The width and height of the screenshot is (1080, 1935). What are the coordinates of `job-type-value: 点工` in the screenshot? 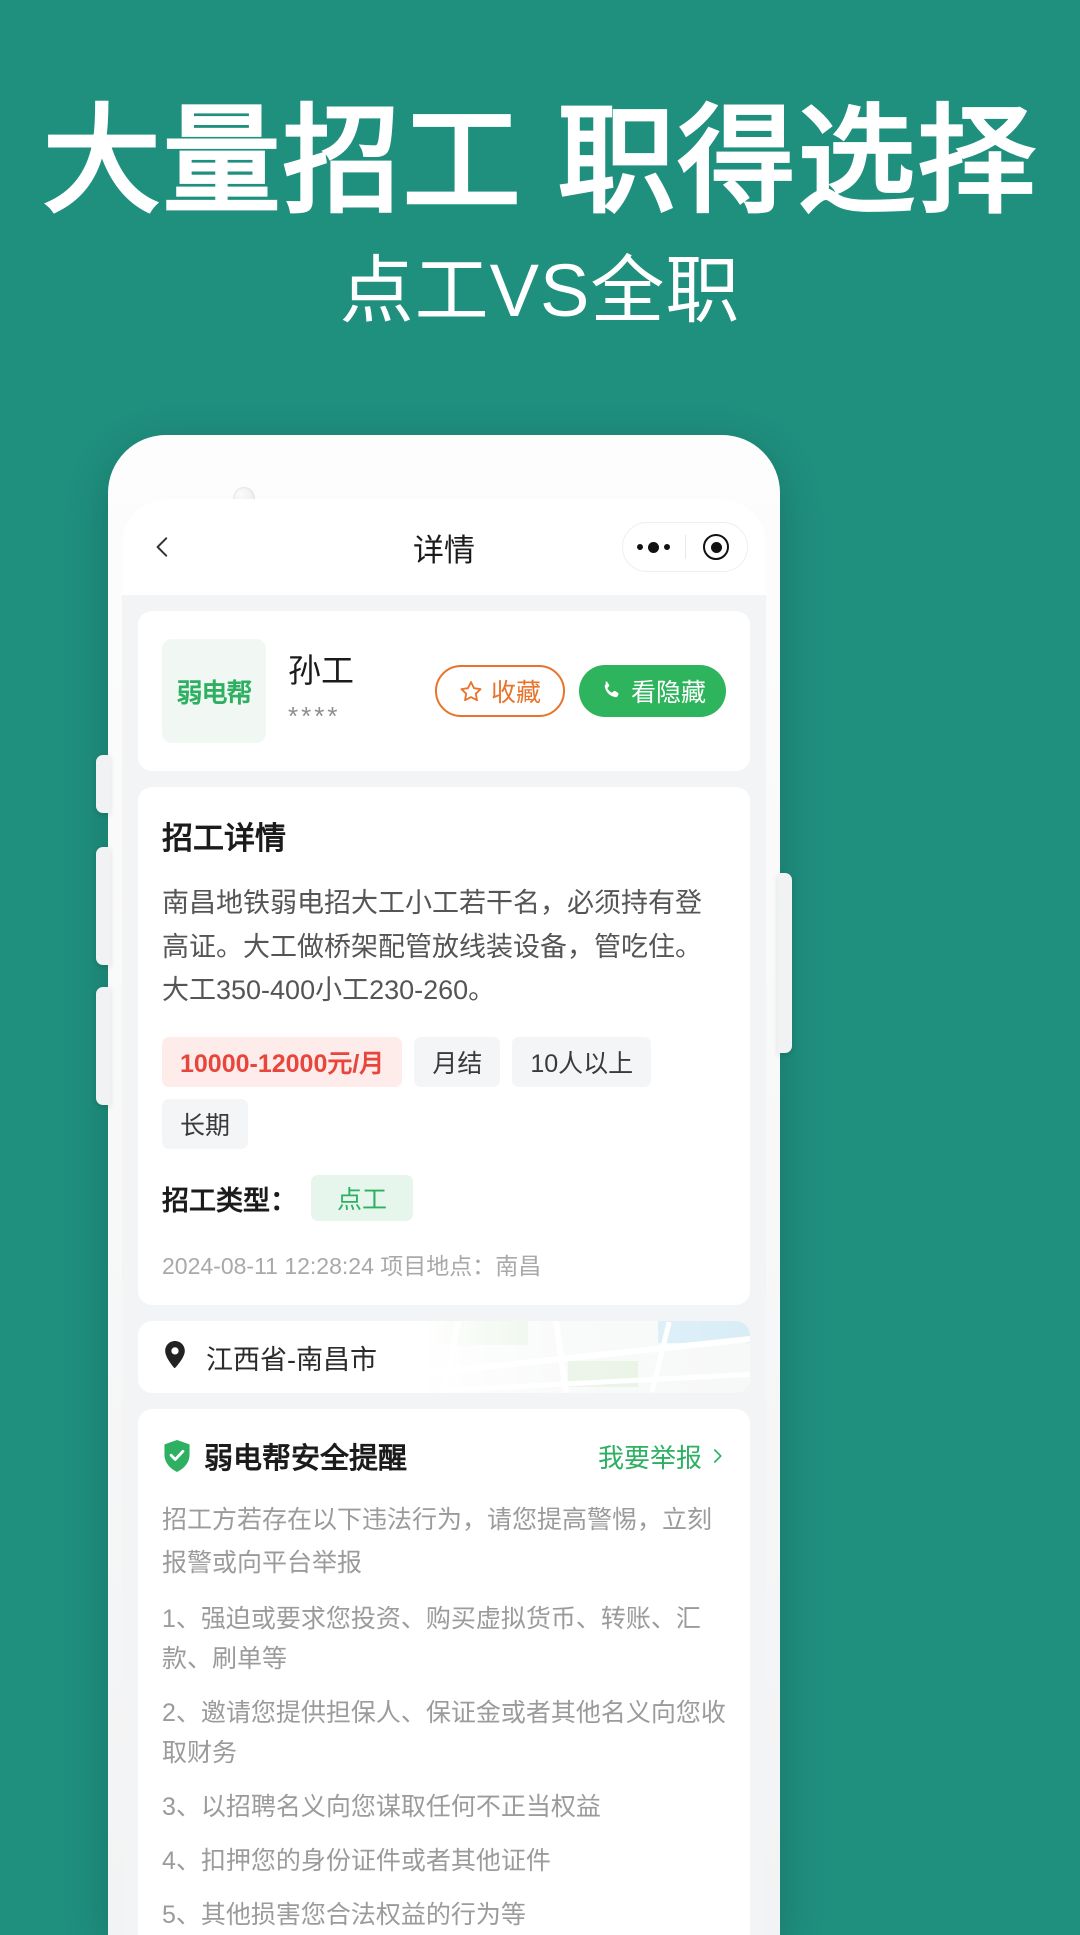 It's located at (362, 1198).